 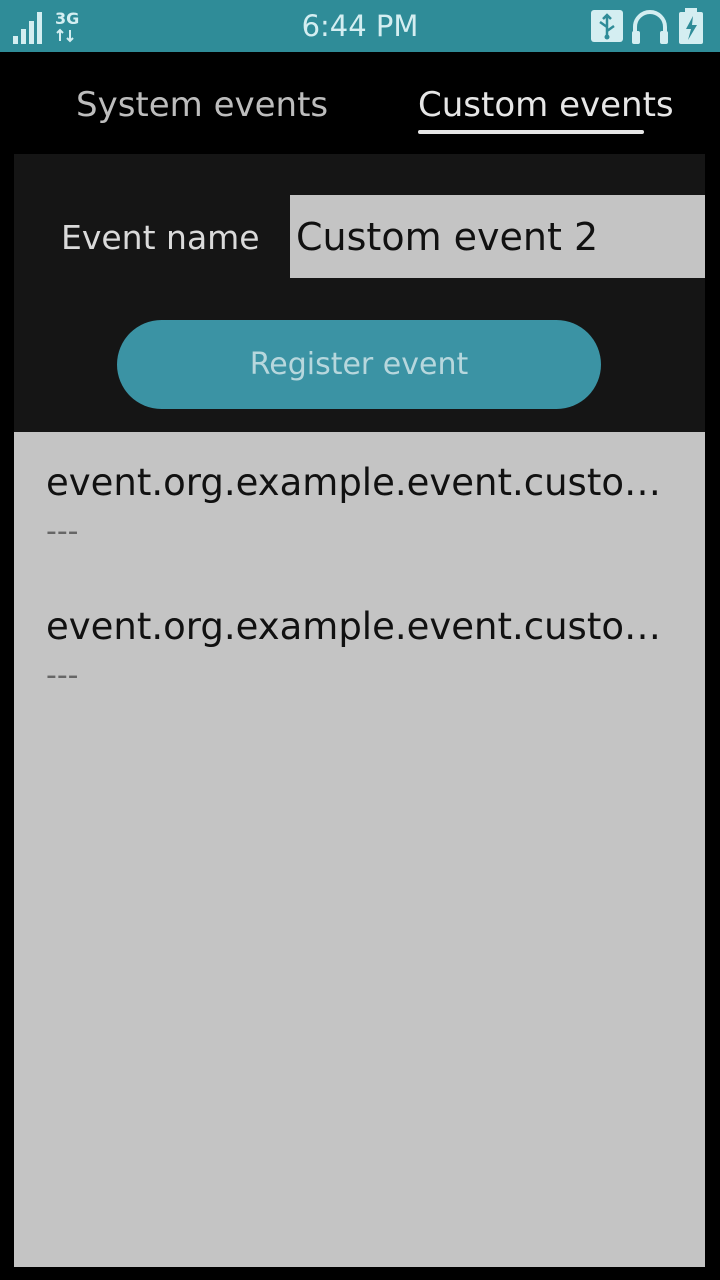 I want to click on tab-custom-events: Custom events, so click(x=546, y=105).